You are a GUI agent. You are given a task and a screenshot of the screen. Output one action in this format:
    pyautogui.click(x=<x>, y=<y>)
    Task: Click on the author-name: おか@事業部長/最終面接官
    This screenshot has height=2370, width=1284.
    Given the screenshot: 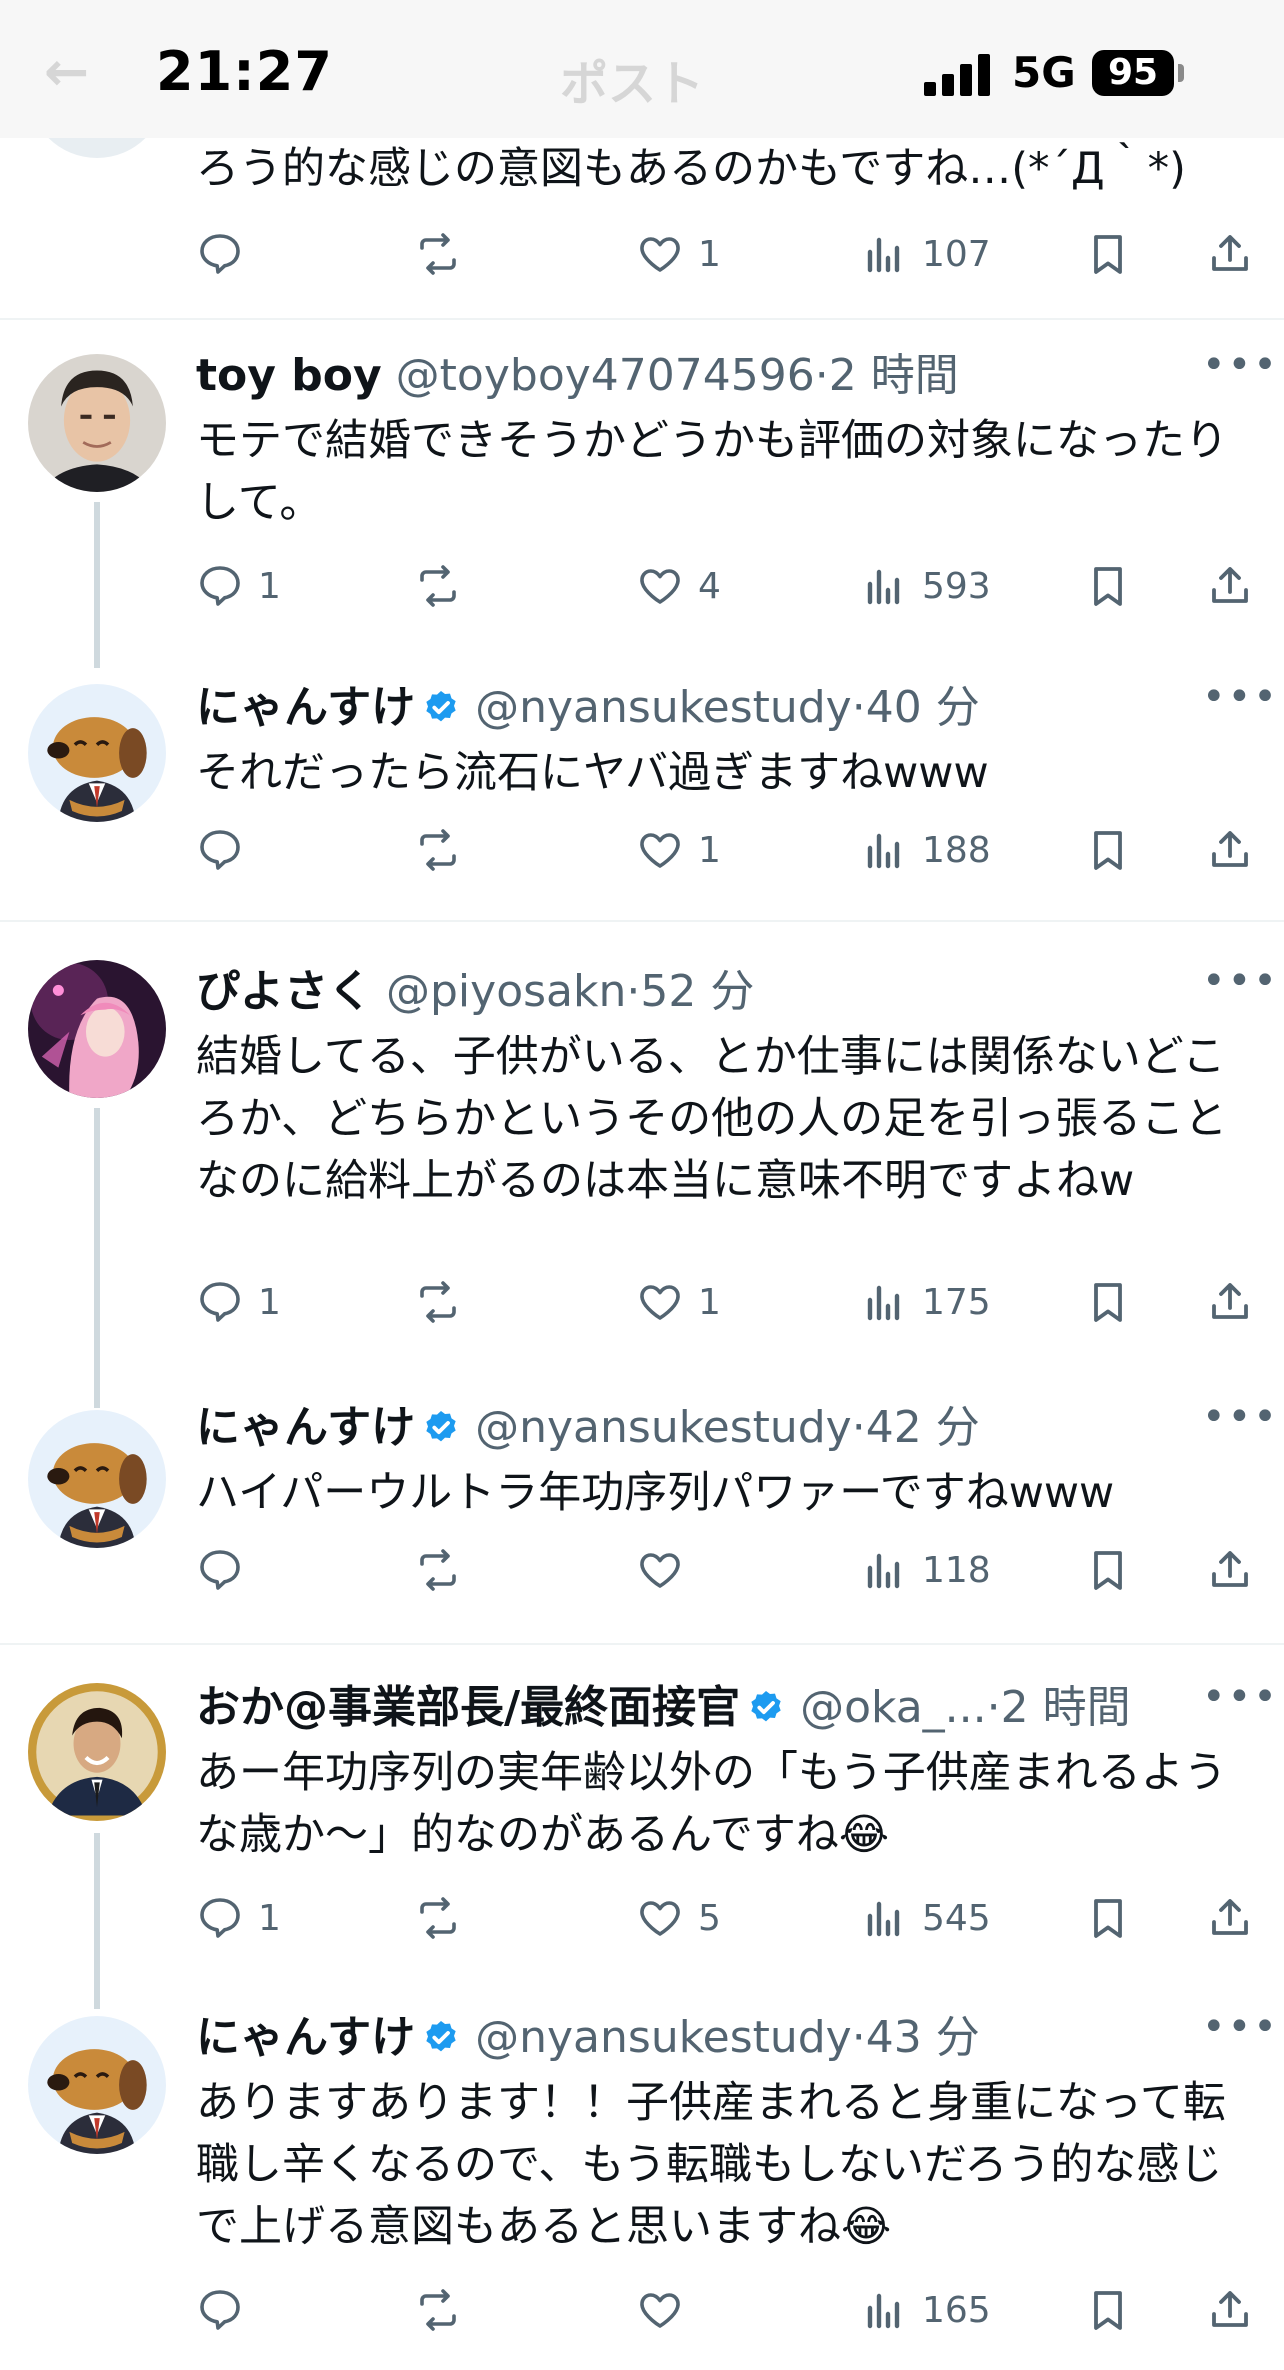 What is the action you would take?
    pyautogui.click(x=468, y=1707)
    